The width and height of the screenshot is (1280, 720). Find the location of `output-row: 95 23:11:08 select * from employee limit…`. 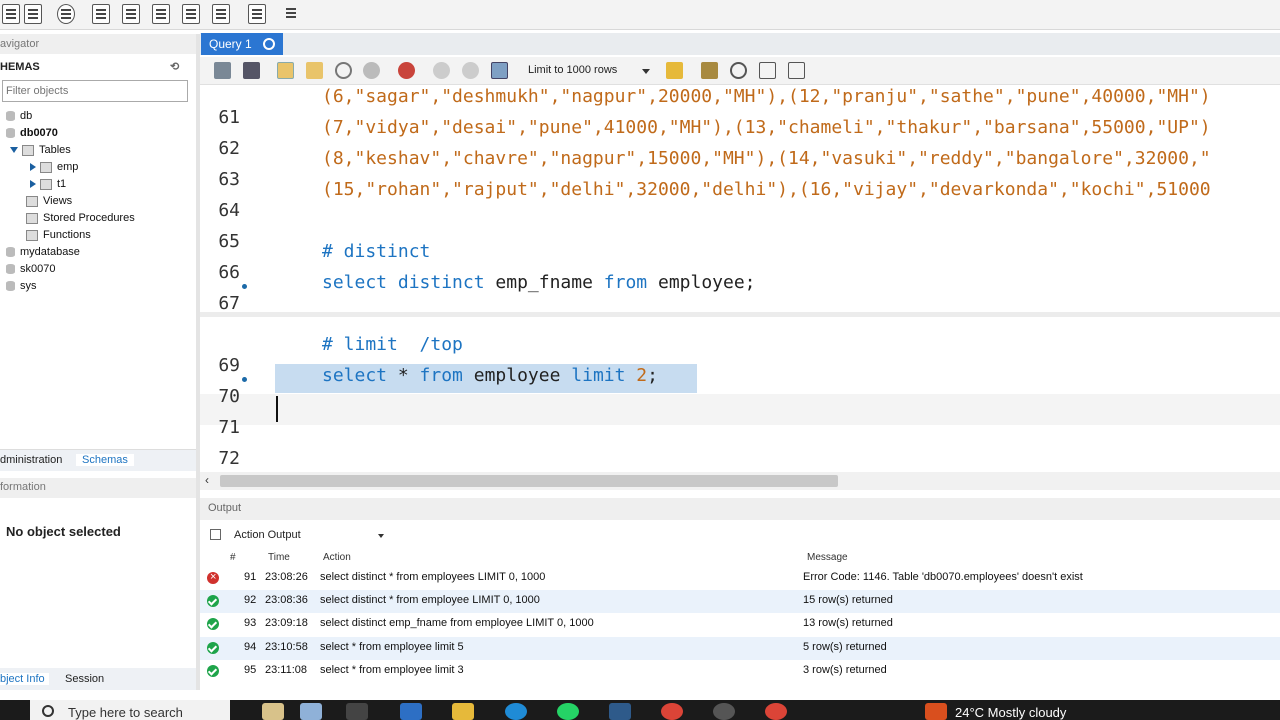

output-row: 95 23:11:08 select * from employee limit… is located at coordinates (740, 671).